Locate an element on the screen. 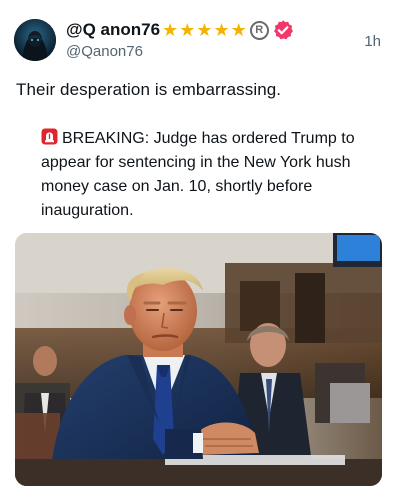  post-text: Their desperation is embarrassing. is located at coordinates (149, 89).